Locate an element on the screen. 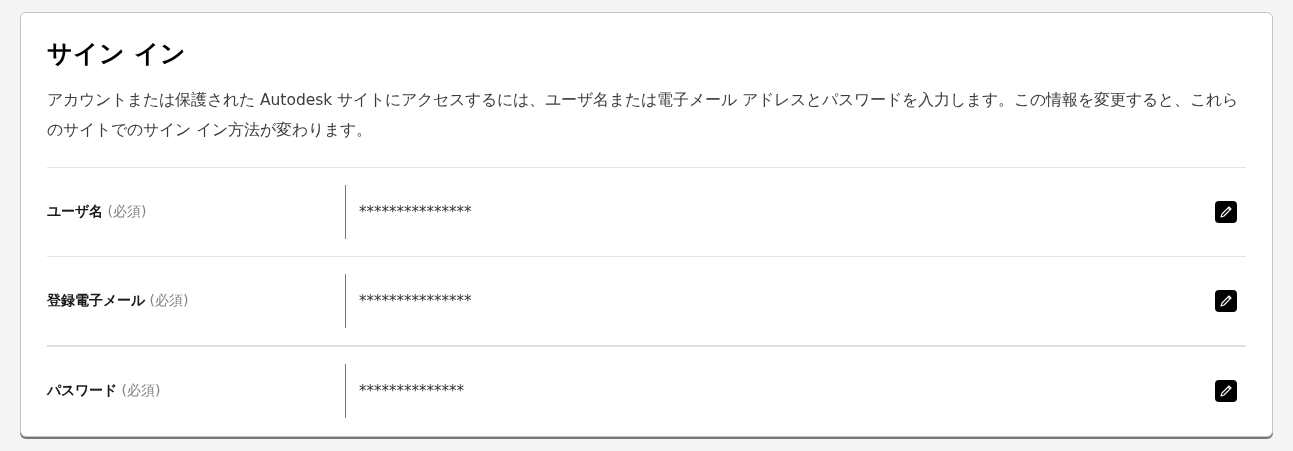 The height and width of the screenshot is (451, 1293). masked-value: ************** is located at coordinates (411, 391).